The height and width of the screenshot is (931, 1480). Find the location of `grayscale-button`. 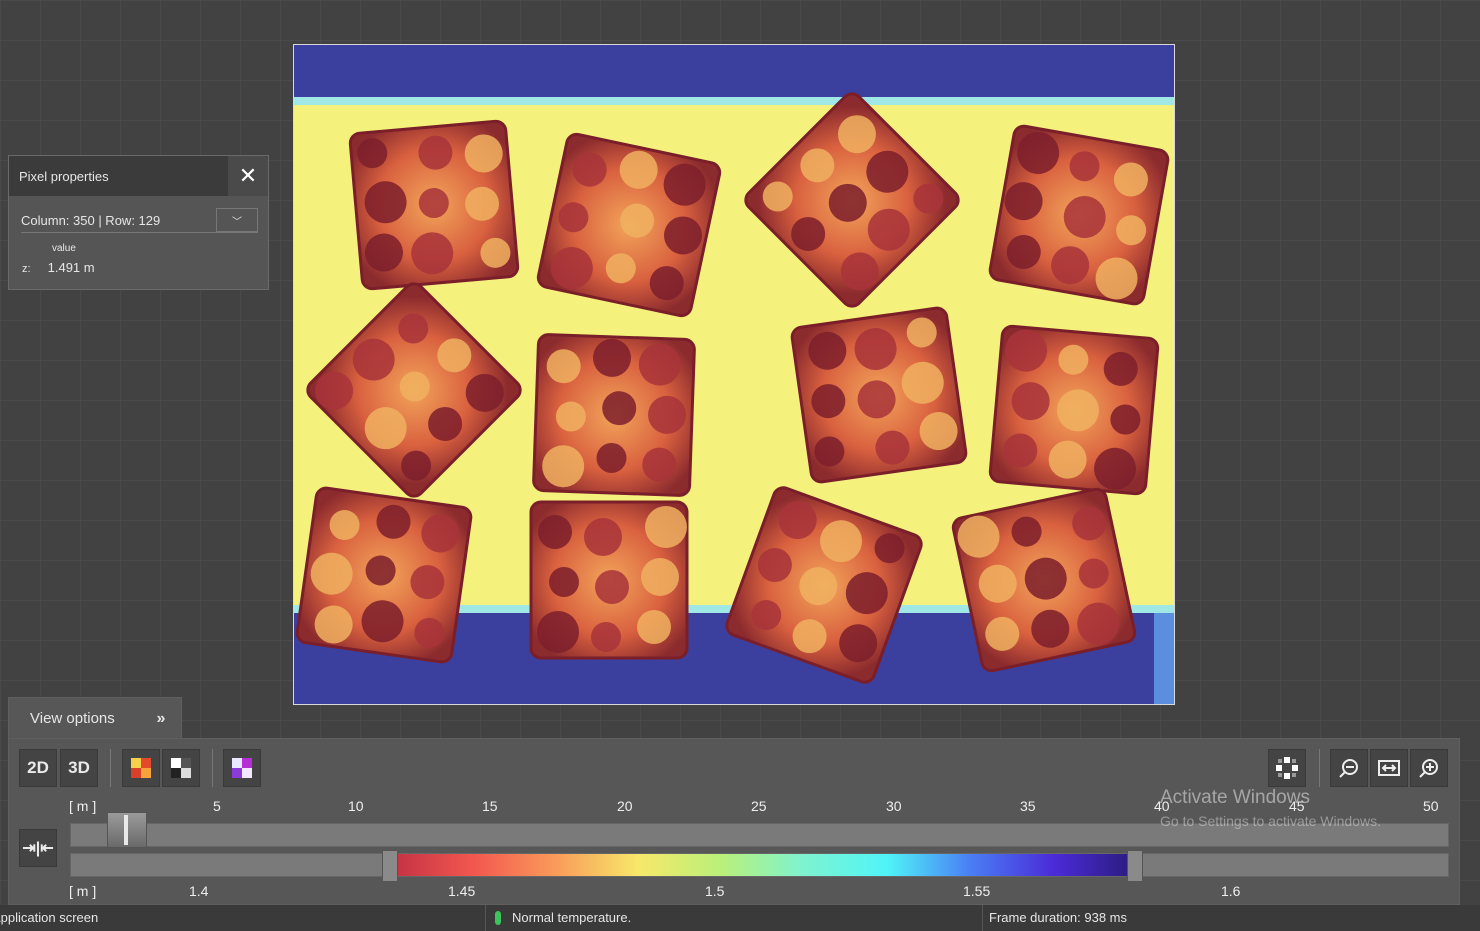

grayscale-button is located at coordinates (181, 768).